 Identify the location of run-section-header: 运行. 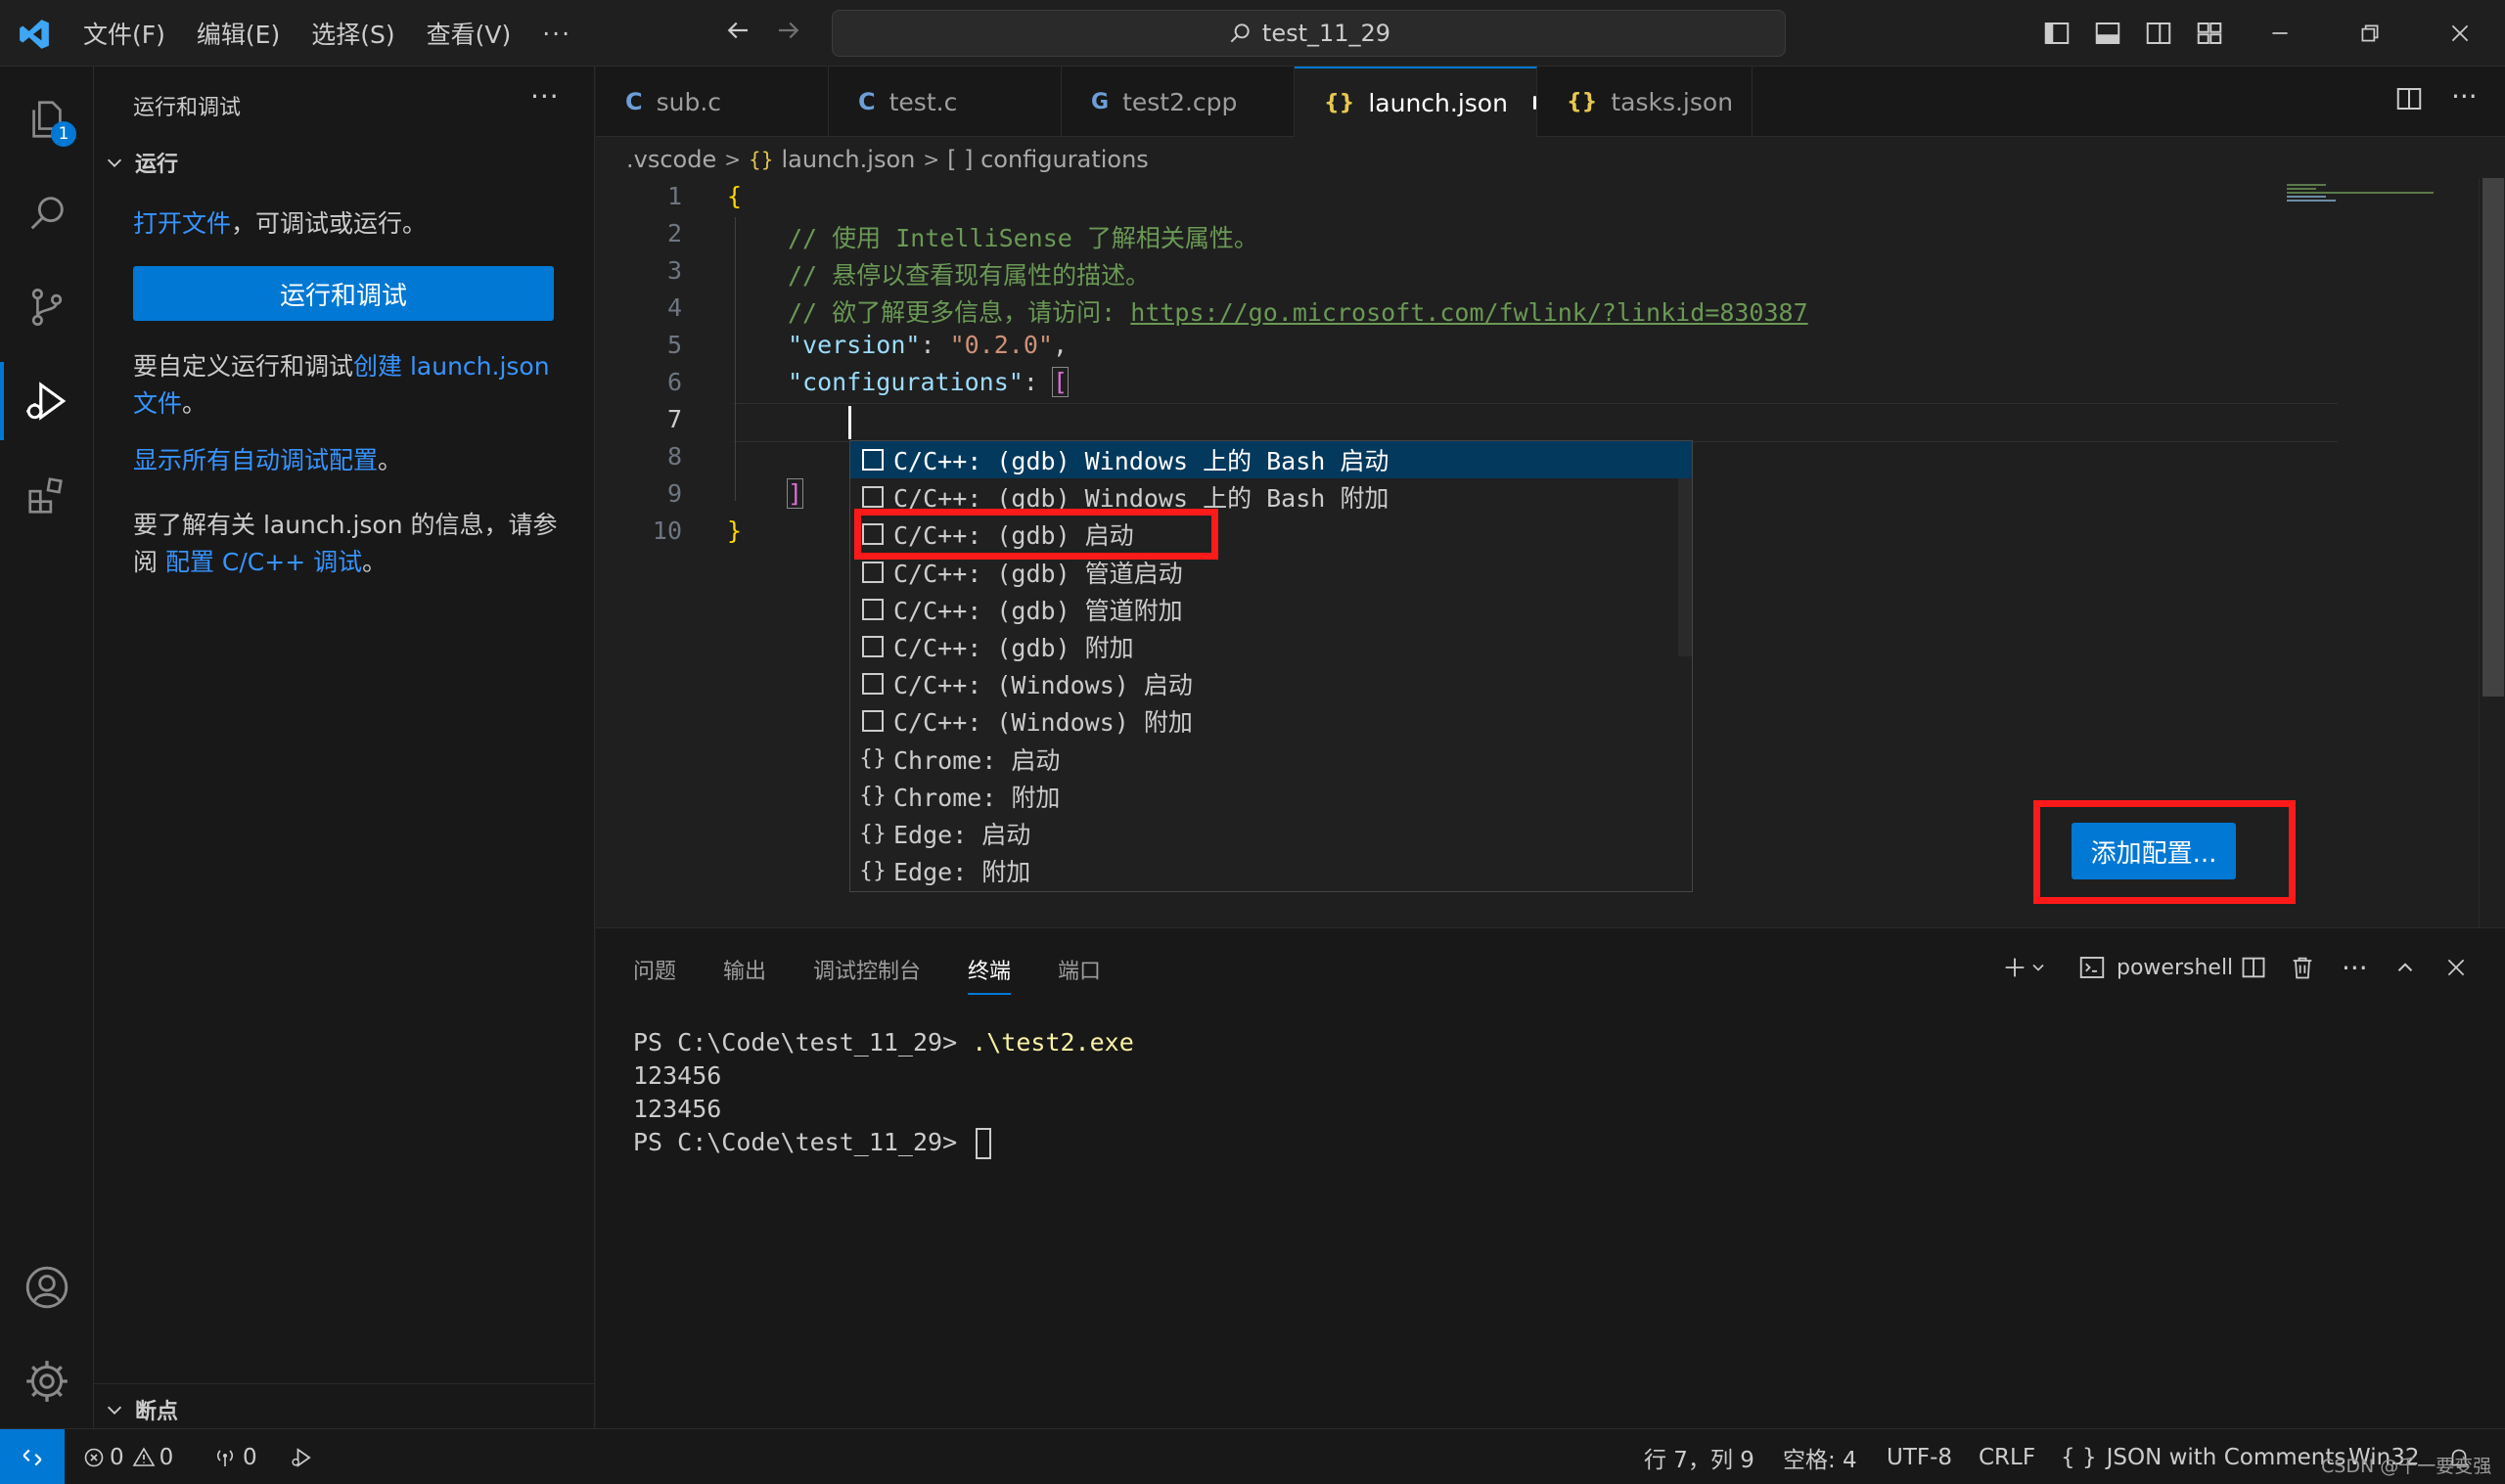
(141, 162).